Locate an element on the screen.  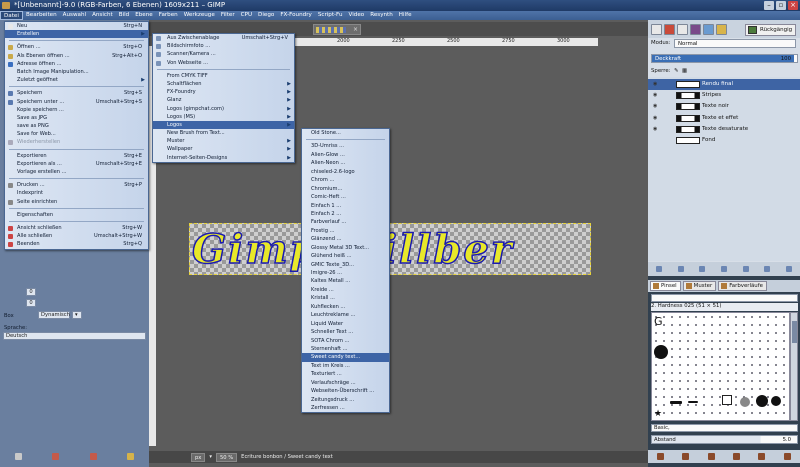
file-menu-item: save as PNG is located at coordinates (76, 126).